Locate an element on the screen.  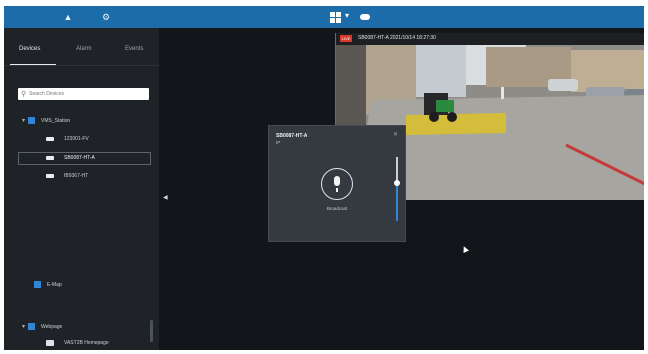
home-icon: ▲ is located at coordinates (68, 17).